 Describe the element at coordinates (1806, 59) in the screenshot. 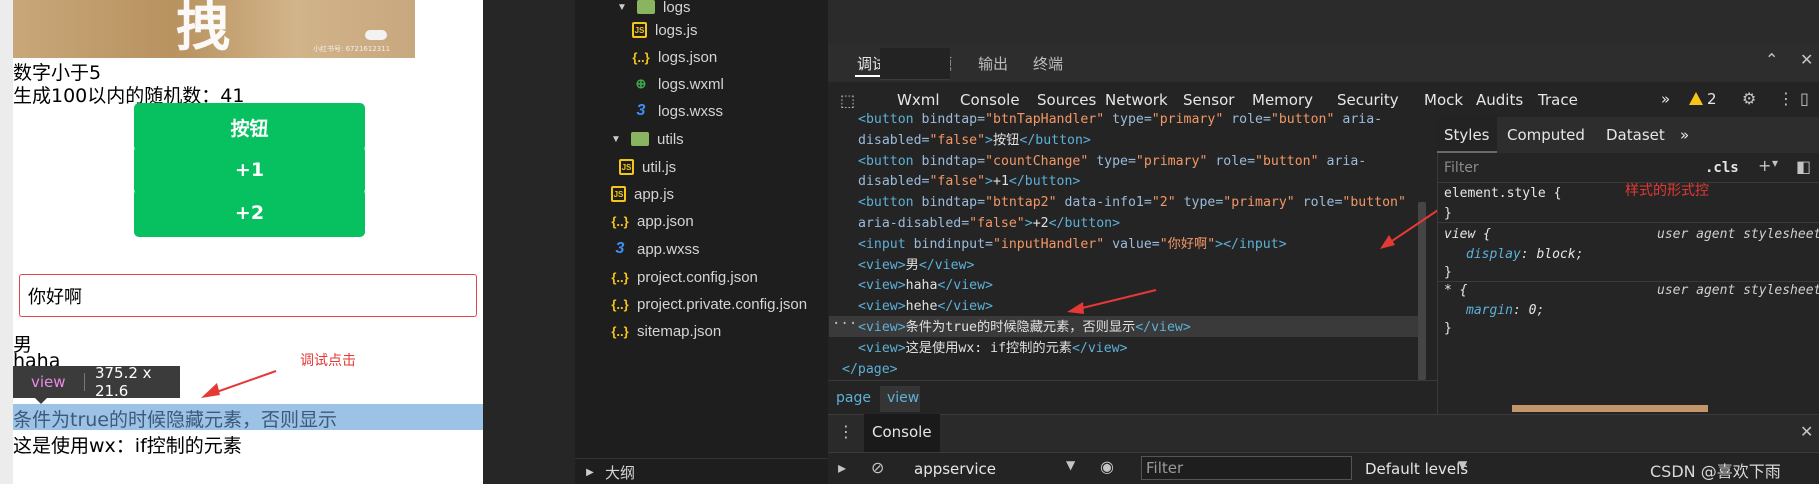

I see `close-icon: ✕` at that location.